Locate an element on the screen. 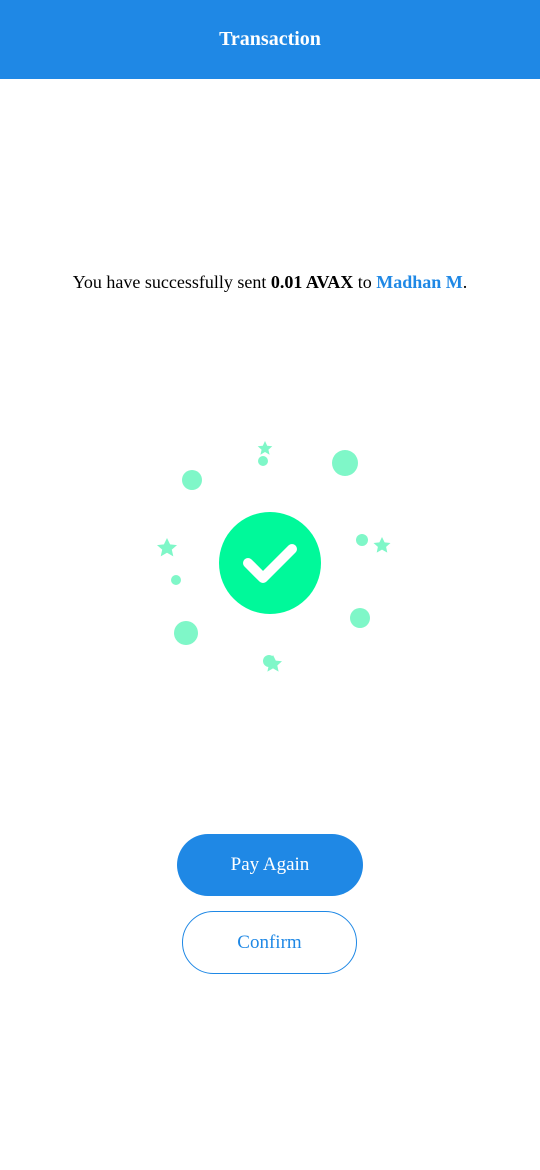  message-suffix: . is located at coordinates (465, 282).